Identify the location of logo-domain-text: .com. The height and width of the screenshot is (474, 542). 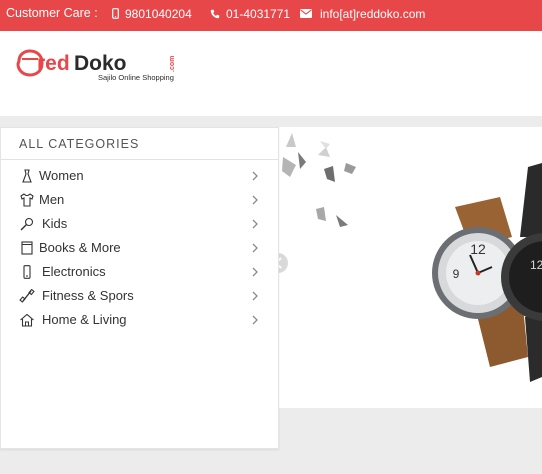
(172, 64).